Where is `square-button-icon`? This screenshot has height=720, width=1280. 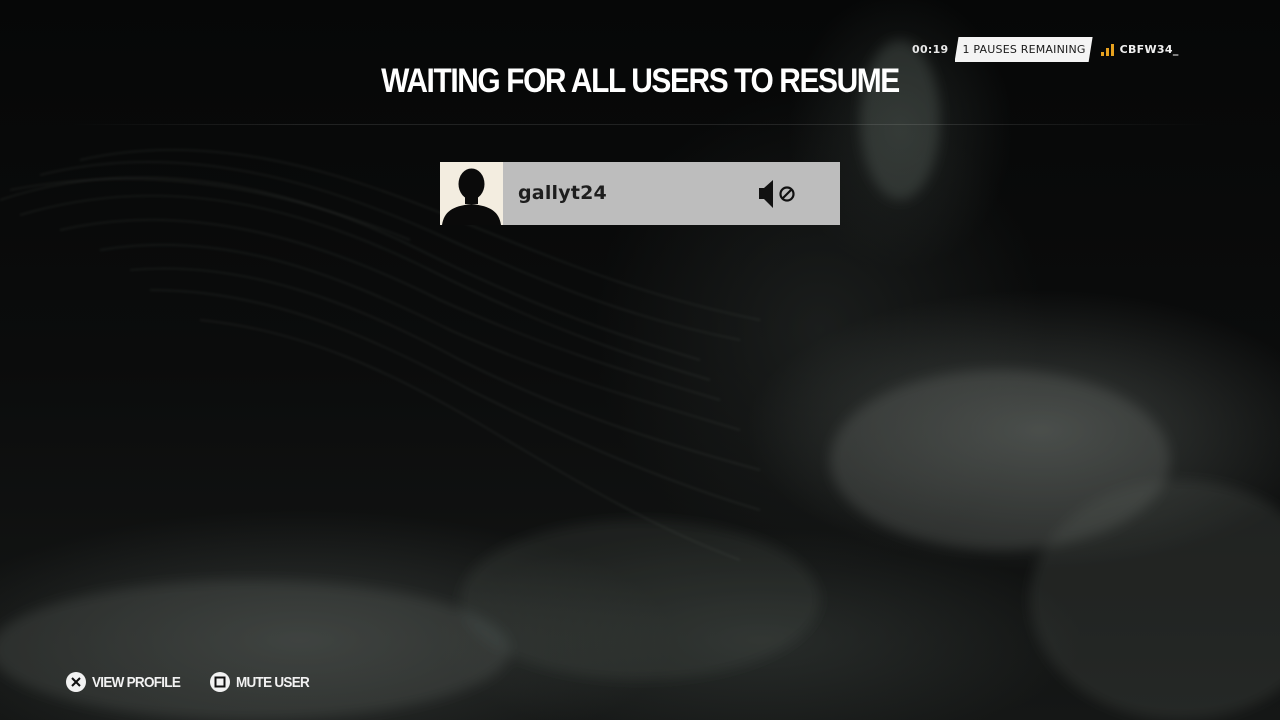 square-button-icon is located at coordinates (219, 682).